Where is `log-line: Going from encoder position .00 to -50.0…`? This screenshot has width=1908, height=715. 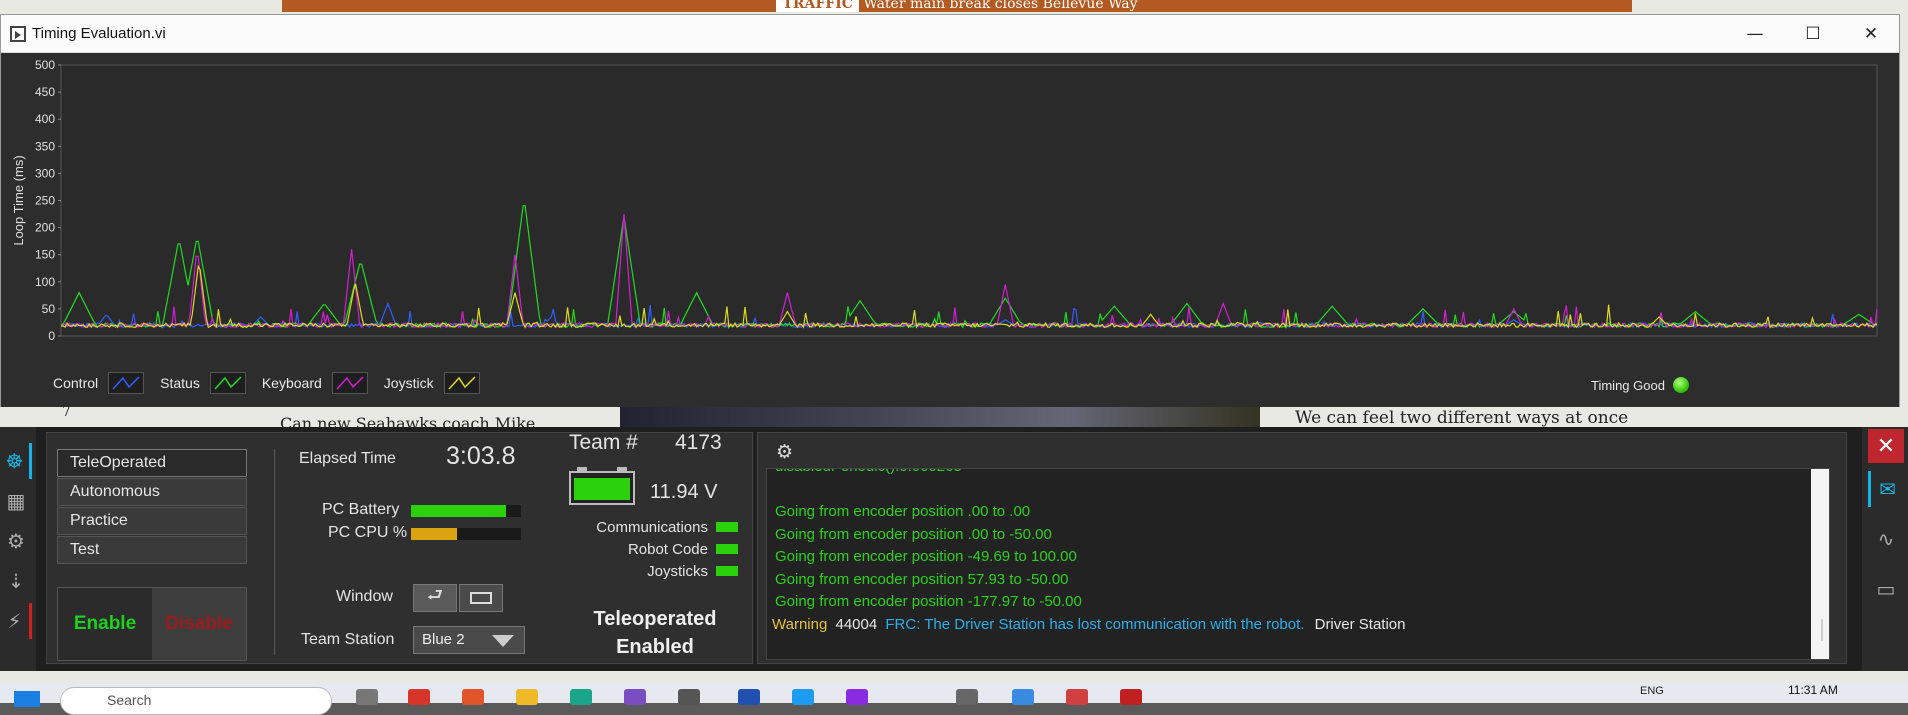 log-line: Going from encoder position .00 to -50.0… is located at coordinates (913, 534).